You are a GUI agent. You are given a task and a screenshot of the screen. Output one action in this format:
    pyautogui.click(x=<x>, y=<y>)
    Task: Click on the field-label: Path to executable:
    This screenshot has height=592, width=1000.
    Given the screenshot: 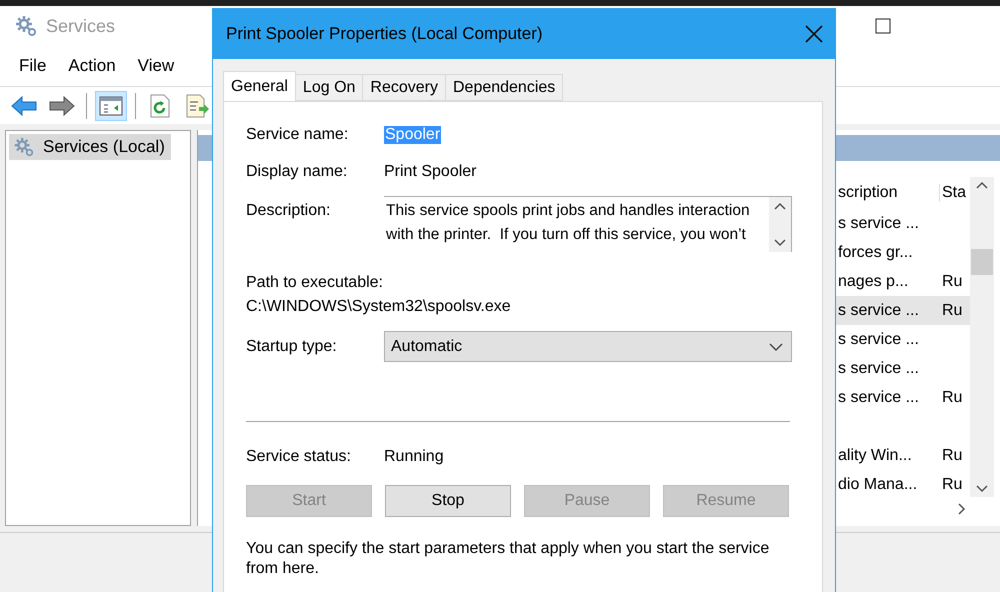 What is the action you would take?
    pyautogui.click(x=315, y=283)
    